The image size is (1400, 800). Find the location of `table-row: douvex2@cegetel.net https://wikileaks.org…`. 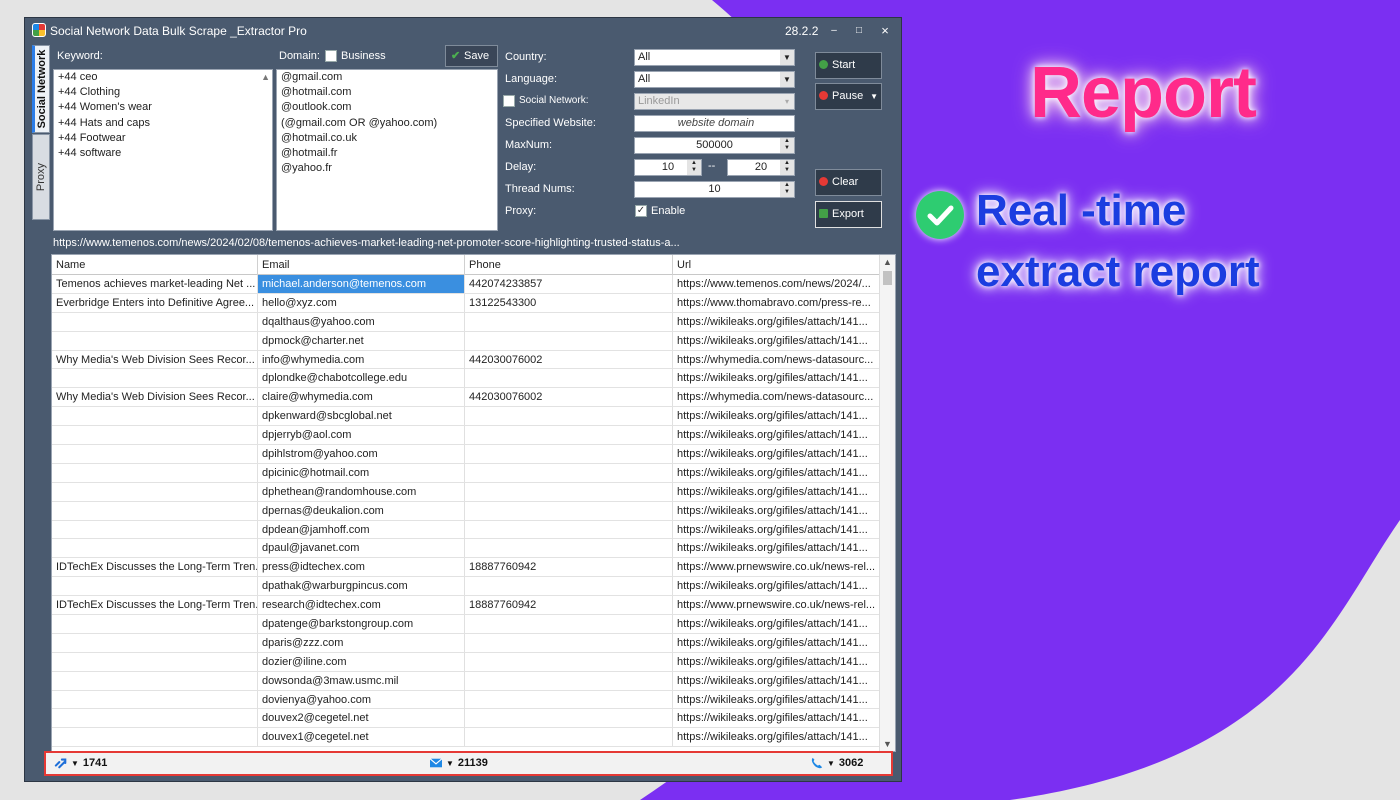

table-row: douvex2@cegetel.net https://wikileaks.org… is located at coordinates (466, 719).